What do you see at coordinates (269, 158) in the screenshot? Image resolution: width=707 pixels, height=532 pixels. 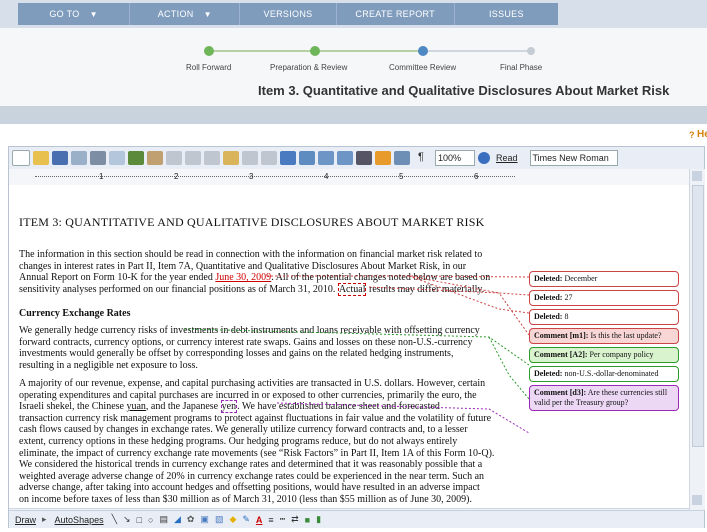 I see `redo-icon` at bounding box center [269, 158].